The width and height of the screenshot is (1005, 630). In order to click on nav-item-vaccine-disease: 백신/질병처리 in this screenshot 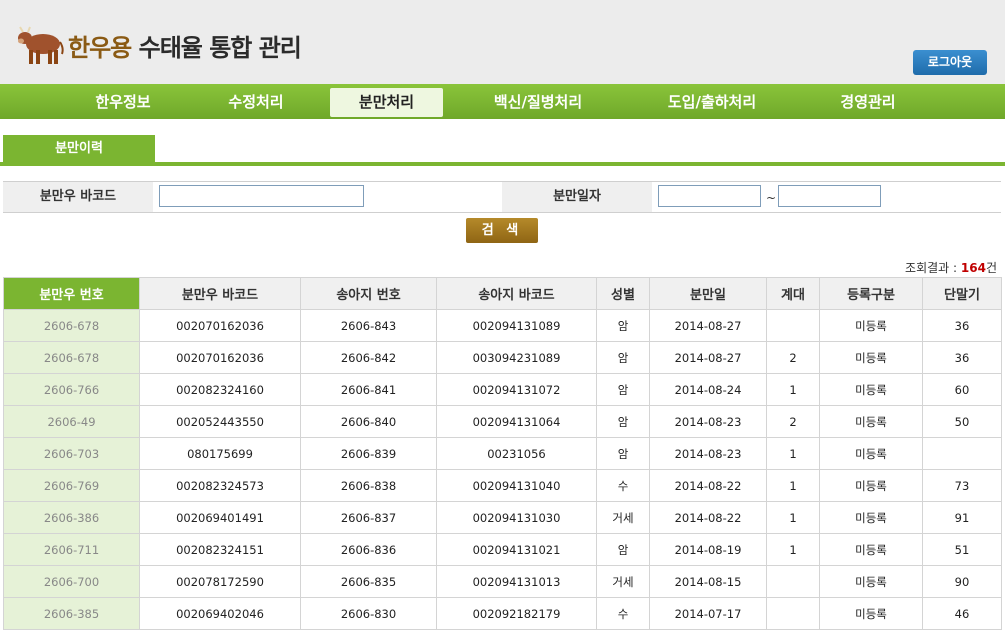, I will do `click(538, 102)`.